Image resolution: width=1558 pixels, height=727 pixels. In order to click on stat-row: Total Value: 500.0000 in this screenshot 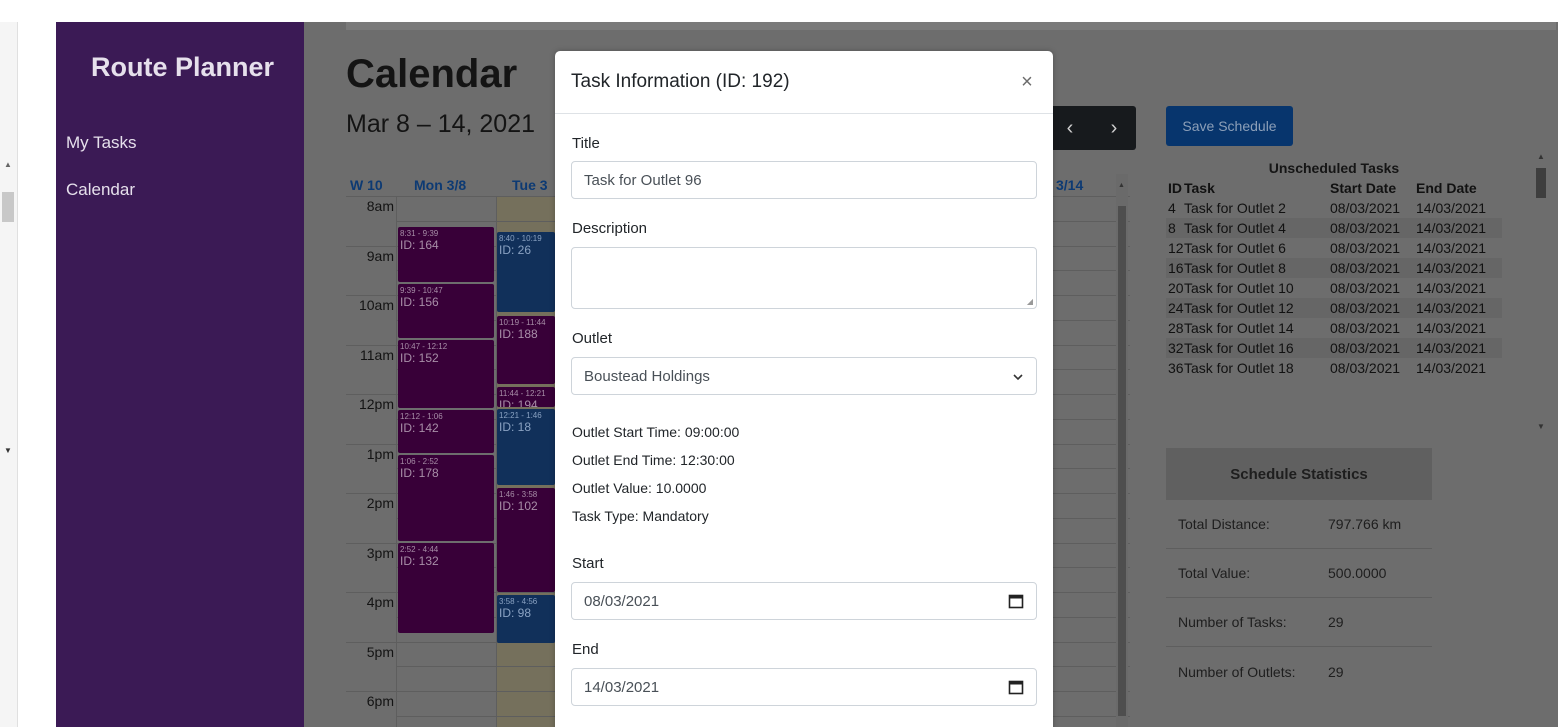, I will do `click(1299, 573)`.